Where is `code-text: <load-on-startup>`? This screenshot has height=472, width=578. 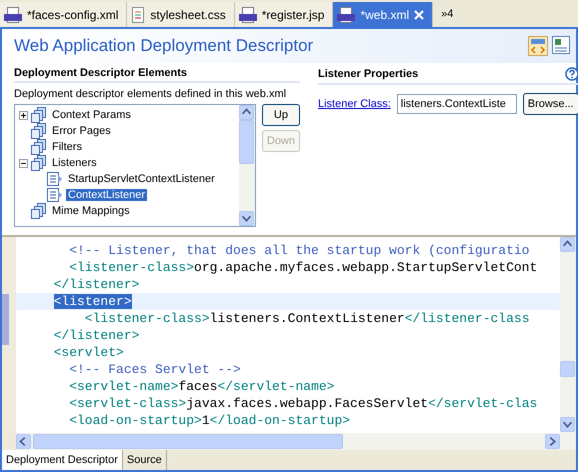 code-text: <load-on-startup> is located at coordinates (135, 420).